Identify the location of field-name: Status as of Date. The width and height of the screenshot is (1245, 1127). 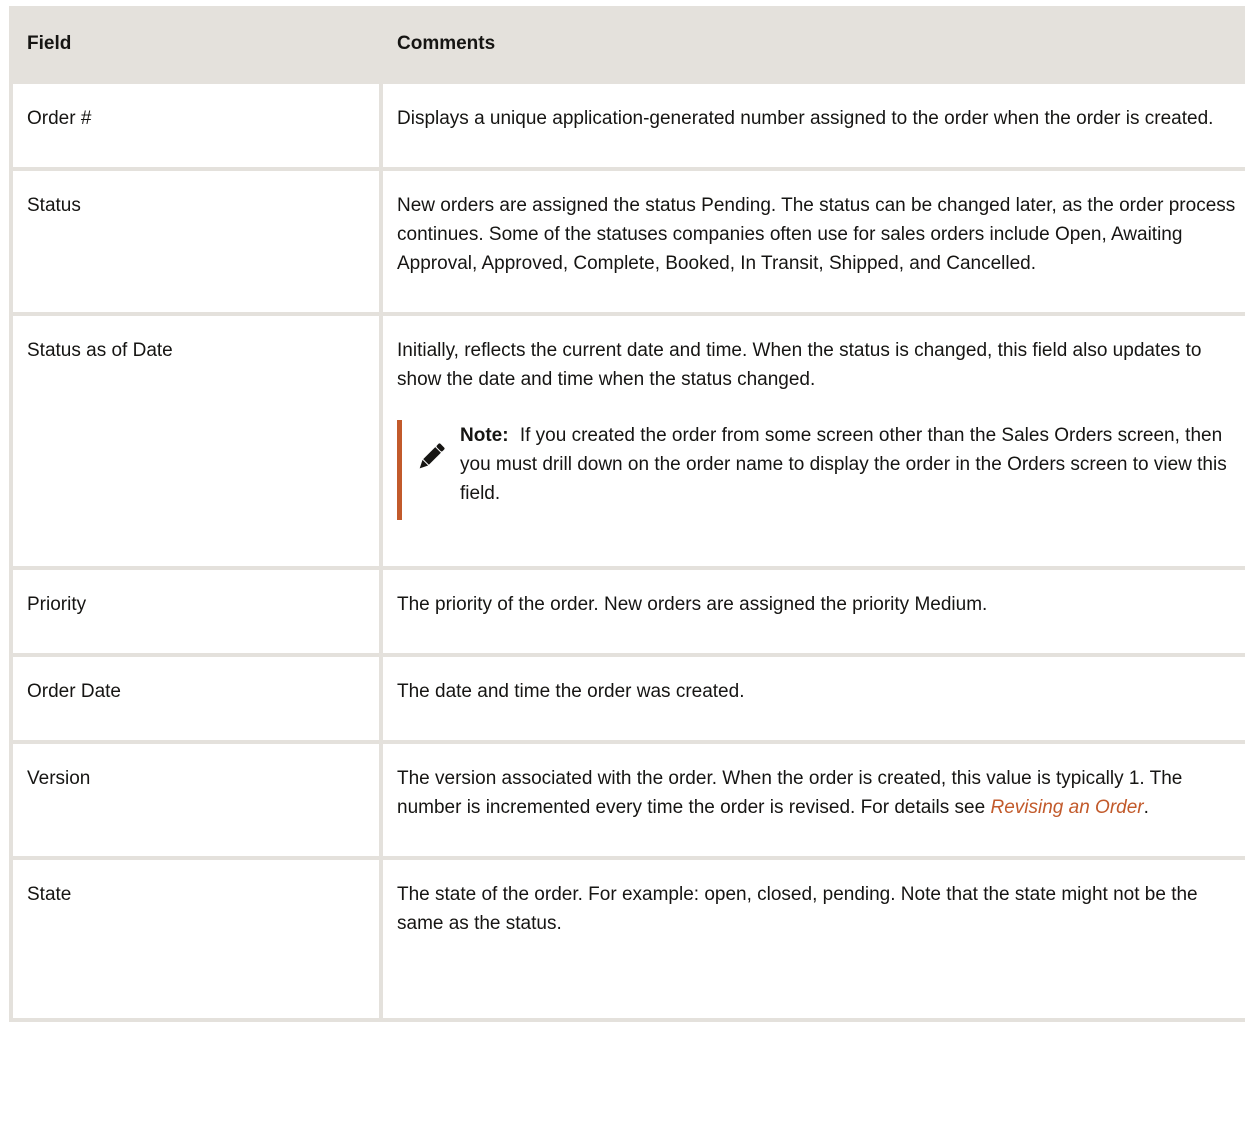
(196, 442).